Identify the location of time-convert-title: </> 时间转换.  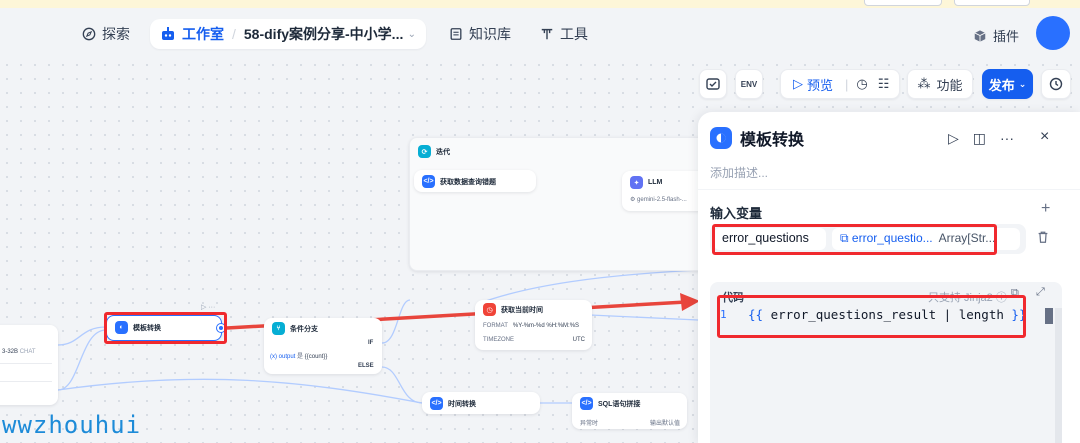
(453, 403).